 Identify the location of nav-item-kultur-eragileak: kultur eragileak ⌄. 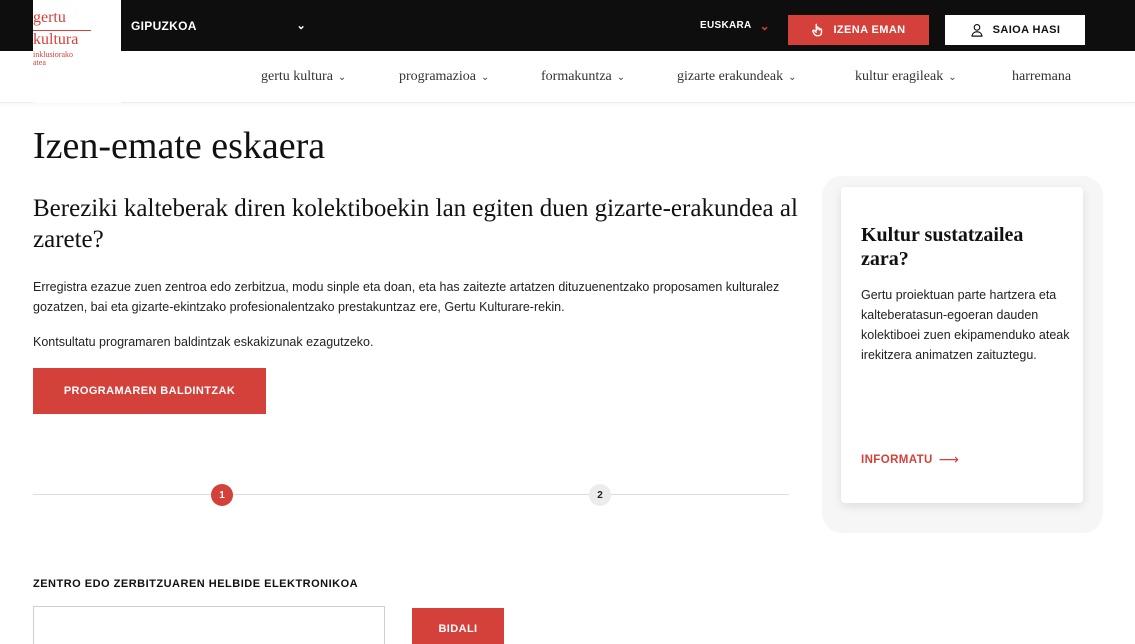
(906, 77).